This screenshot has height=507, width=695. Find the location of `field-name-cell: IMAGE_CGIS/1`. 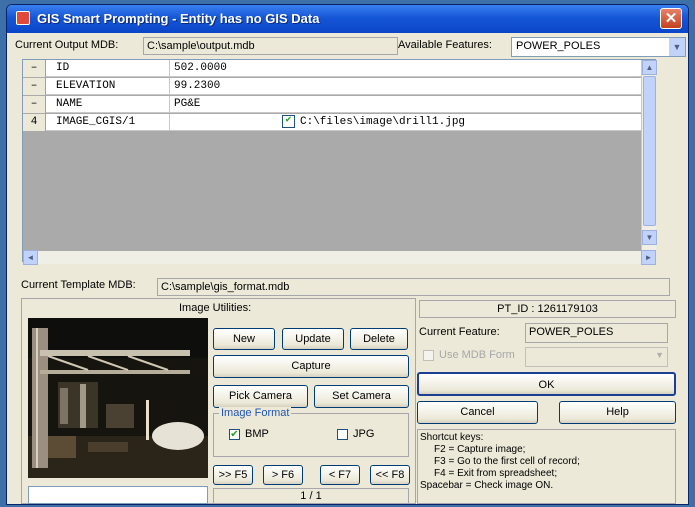

field-name-cell: IMAGE_CGIS/1 is located at coordinates (108, 122).